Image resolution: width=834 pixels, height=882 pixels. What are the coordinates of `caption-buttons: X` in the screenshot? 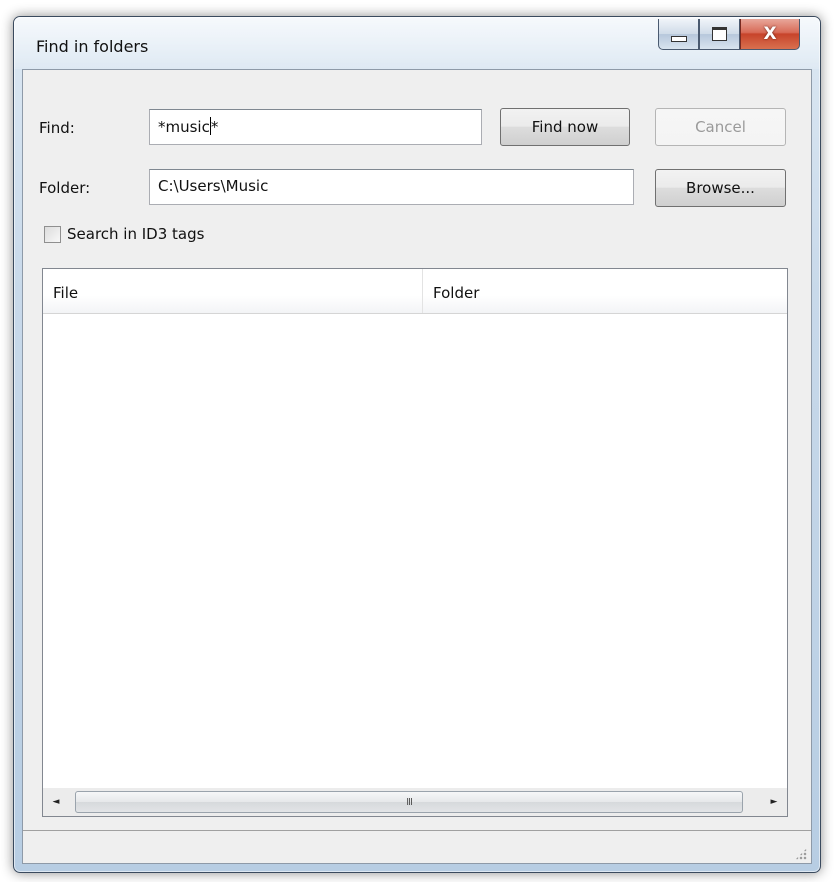 It's located at (729, 35).